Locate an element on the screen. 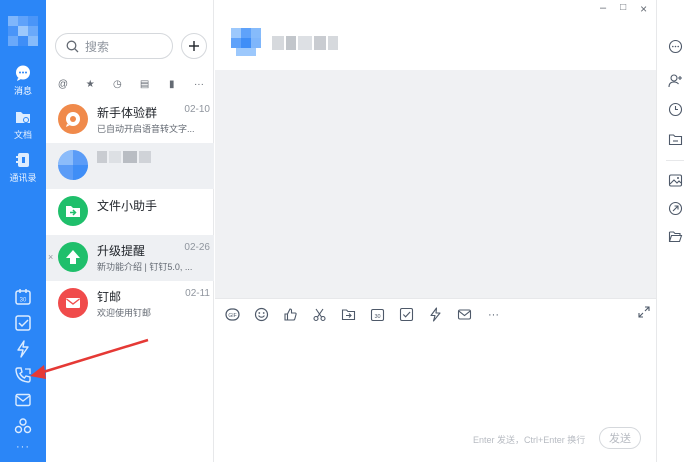 The image size is (693, 462). chat-bubble-icon is located at coordinates (23, 73).